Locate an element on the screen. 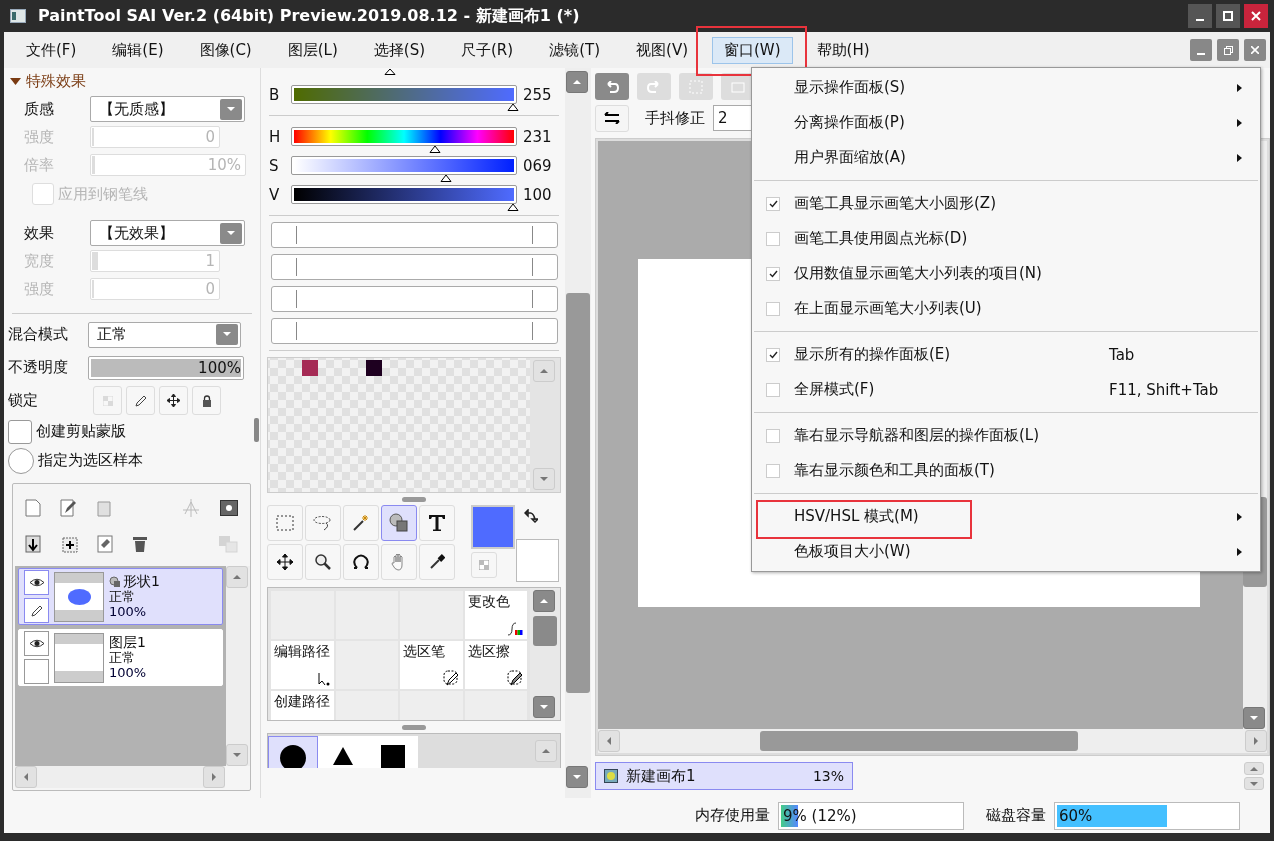  menu-item: 显示所有的操作面板(E) Tab is located at coordinates (1006, 354).